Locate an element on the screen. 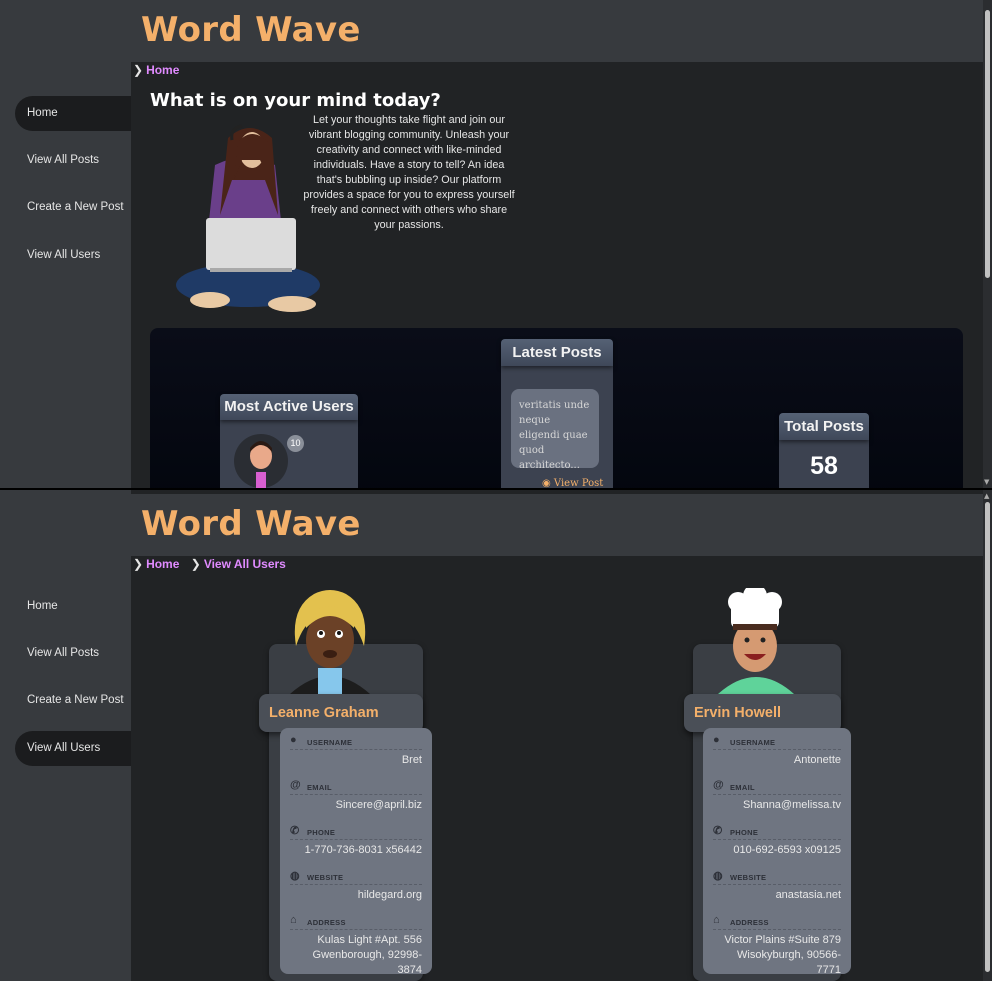  address-line1: Kulas Light #Apt. 556 is located at coordinates (369, 940).